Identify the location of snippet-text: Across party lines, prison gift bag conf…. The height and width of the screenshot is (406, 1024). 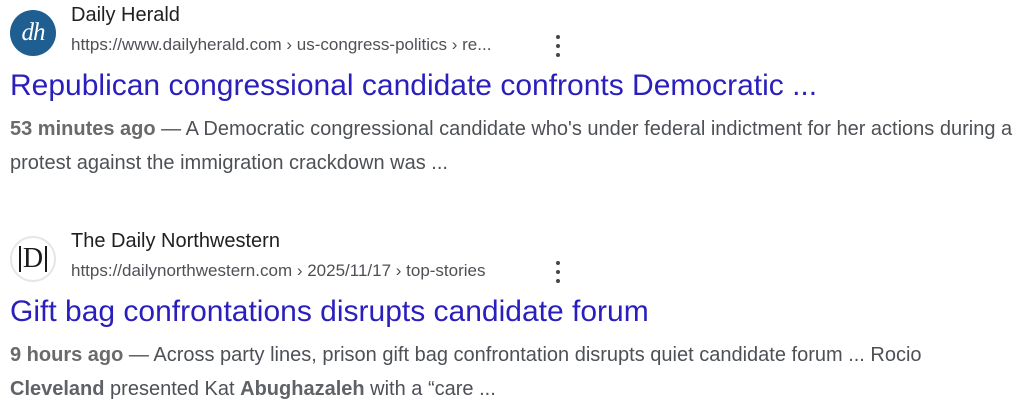
(537, 355).